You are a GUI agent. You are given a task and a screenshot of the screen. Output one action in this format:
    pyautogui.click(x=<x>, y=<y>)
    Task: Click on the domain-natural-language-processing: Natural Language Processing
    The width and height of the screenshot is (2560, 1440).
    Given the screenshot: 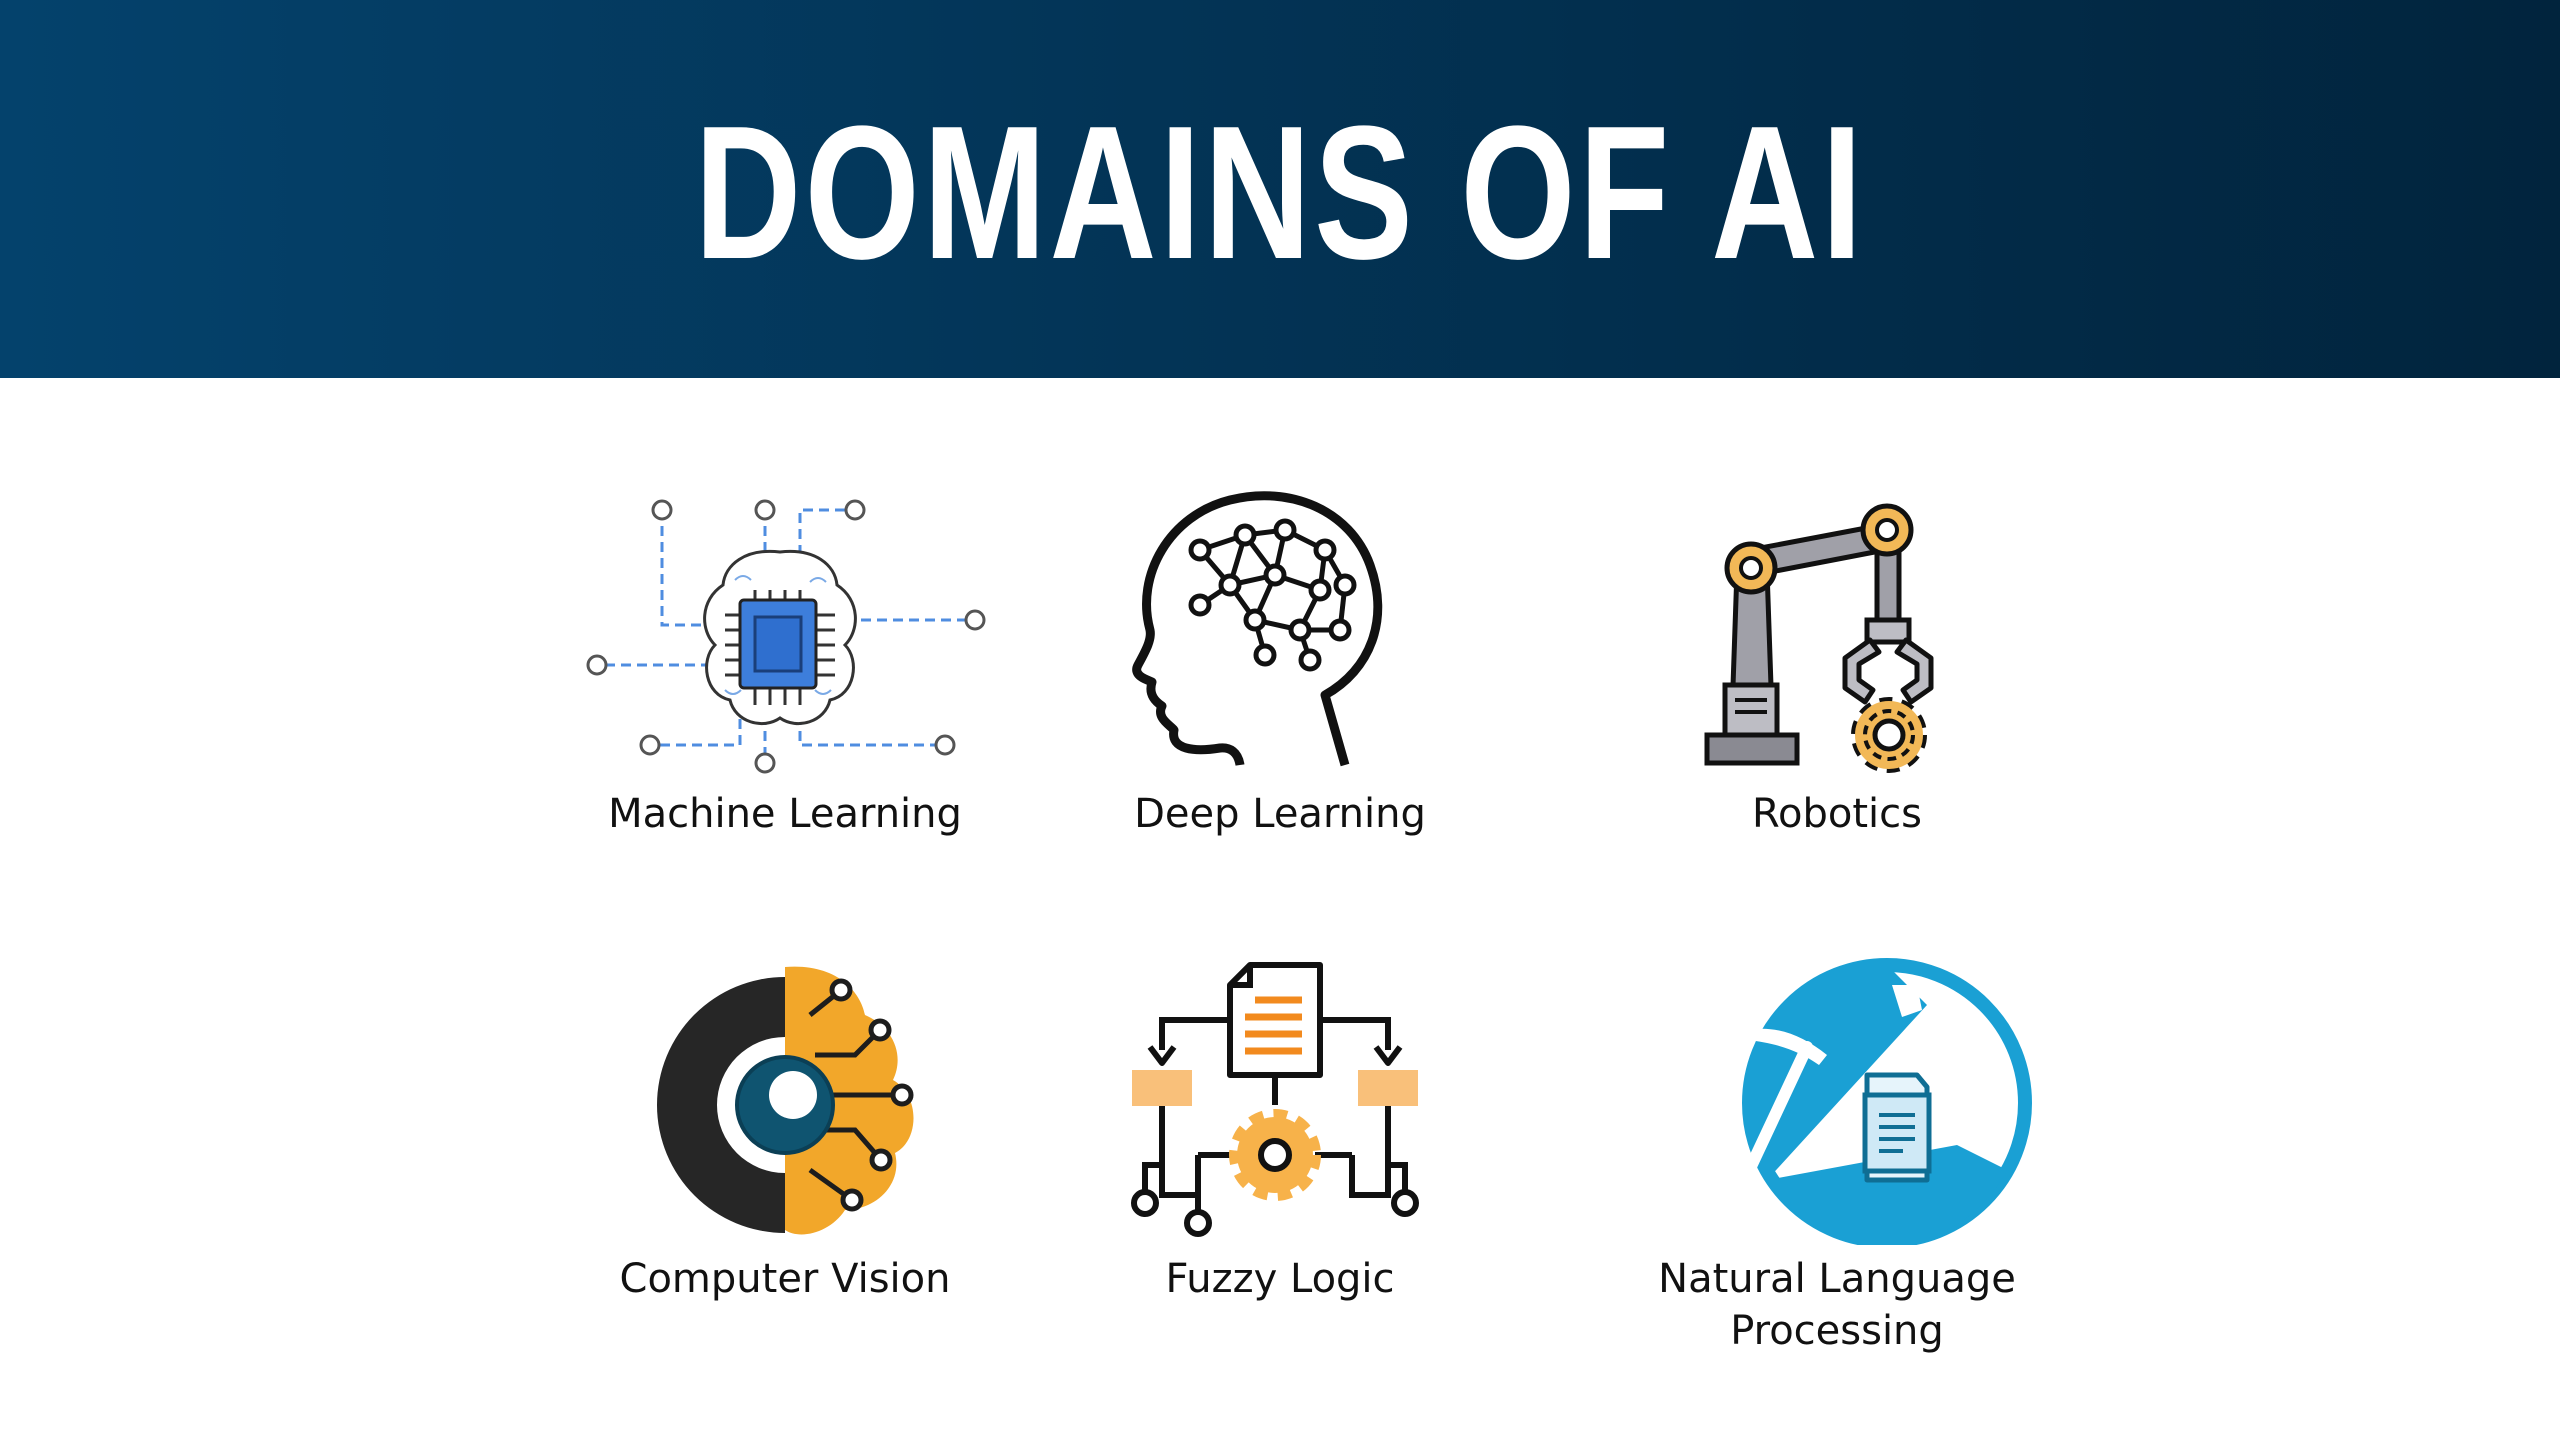 What is the action you would take?
    pyautogui.click(x=1837, y=1156)
    